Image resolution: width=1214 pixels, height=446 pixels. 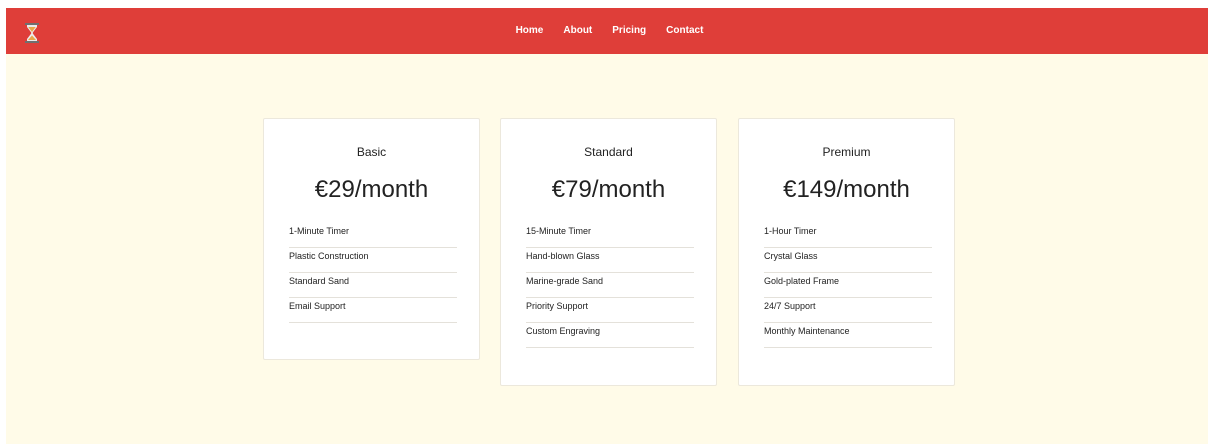 What do you see at coordinates (373, 260) in the screenshot?
I see `feature-item: Plastic Construction` at bounding box center [373, 260].